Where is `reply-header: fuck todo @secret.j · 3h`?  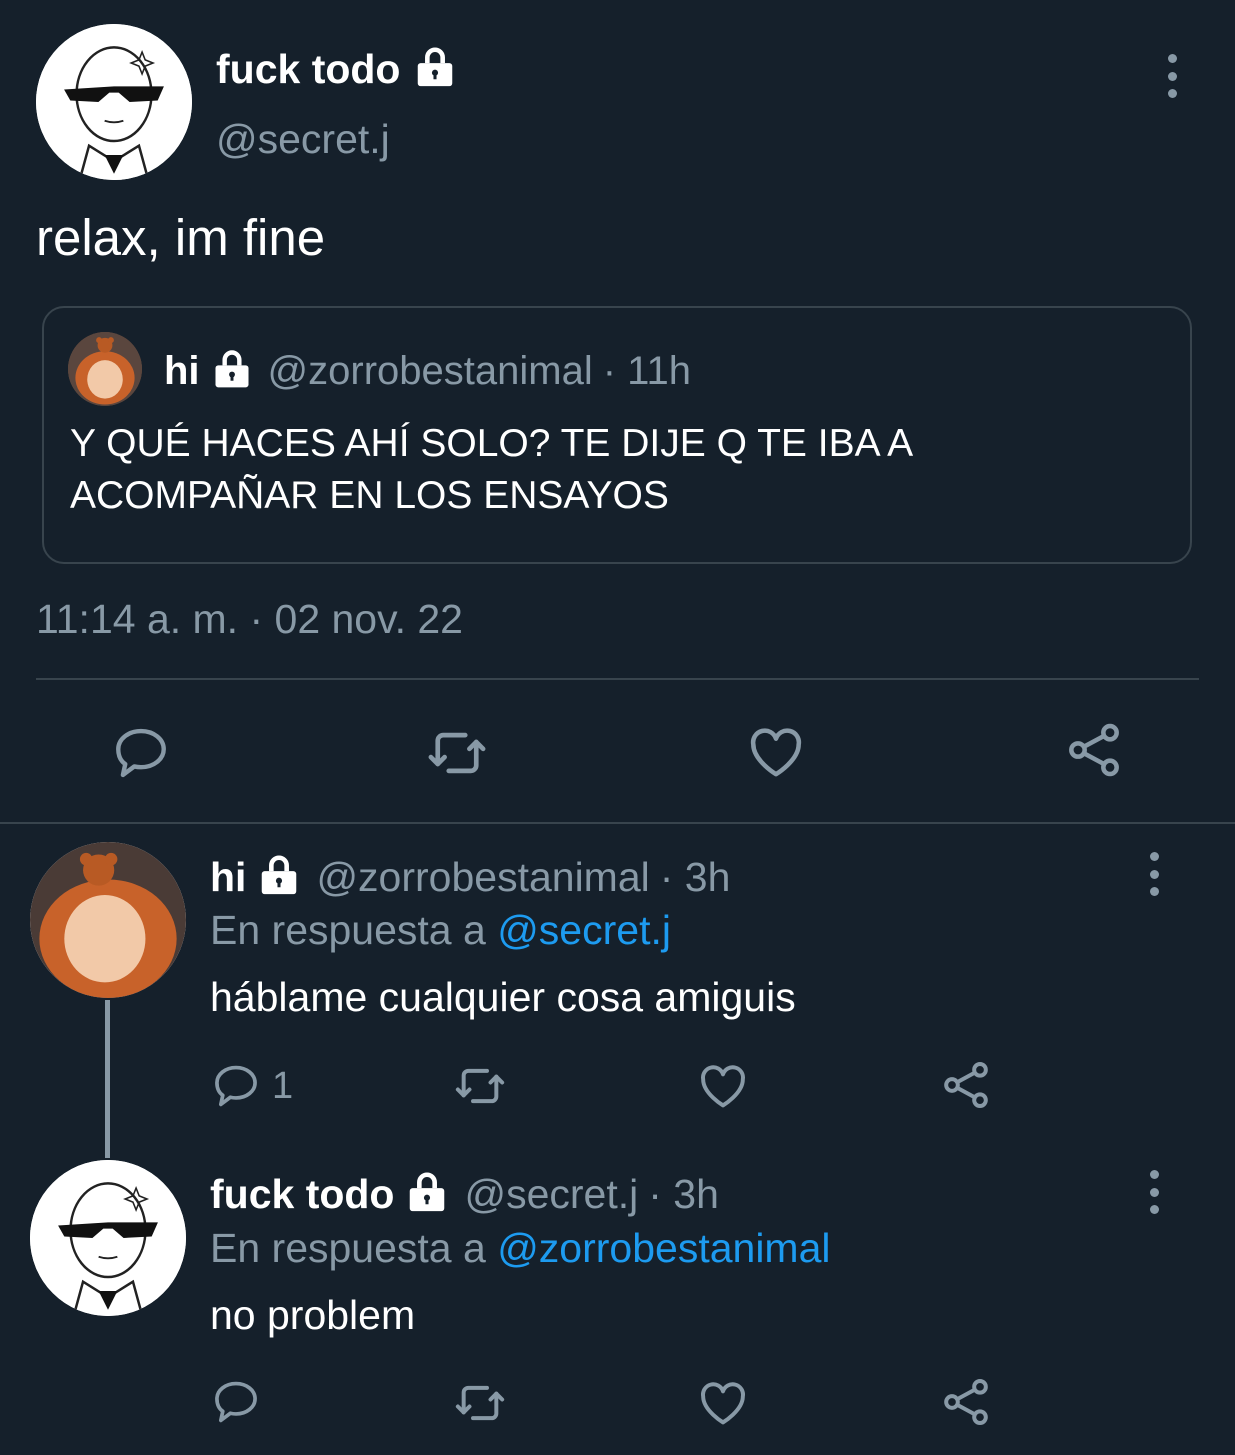
reply-header: fuck todo @secret.j · 3h is located at coordinates (464, 1194).